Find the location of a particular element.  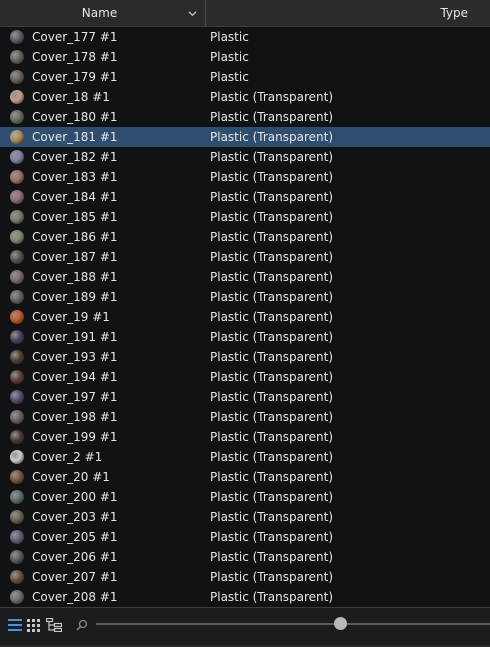

material-name: Cover_180 #1 is located at coordinates (75, 117).